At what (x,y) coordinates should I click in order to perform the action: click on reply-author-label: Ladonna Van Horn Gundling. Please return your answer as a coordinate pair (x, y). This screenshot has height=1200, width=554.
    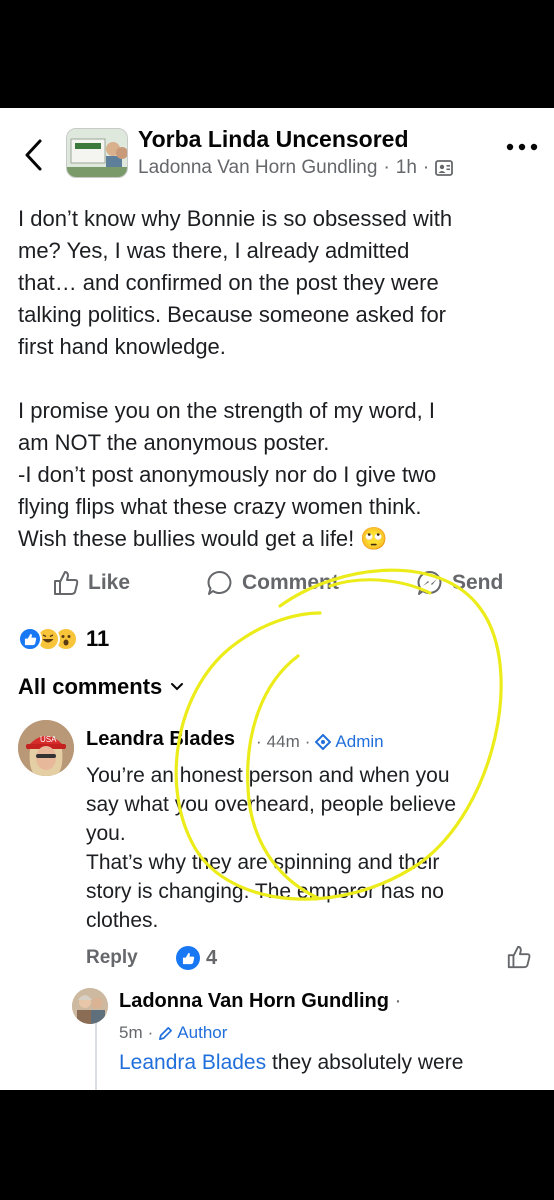
    Looking at the image, I should click on (254, 1001).